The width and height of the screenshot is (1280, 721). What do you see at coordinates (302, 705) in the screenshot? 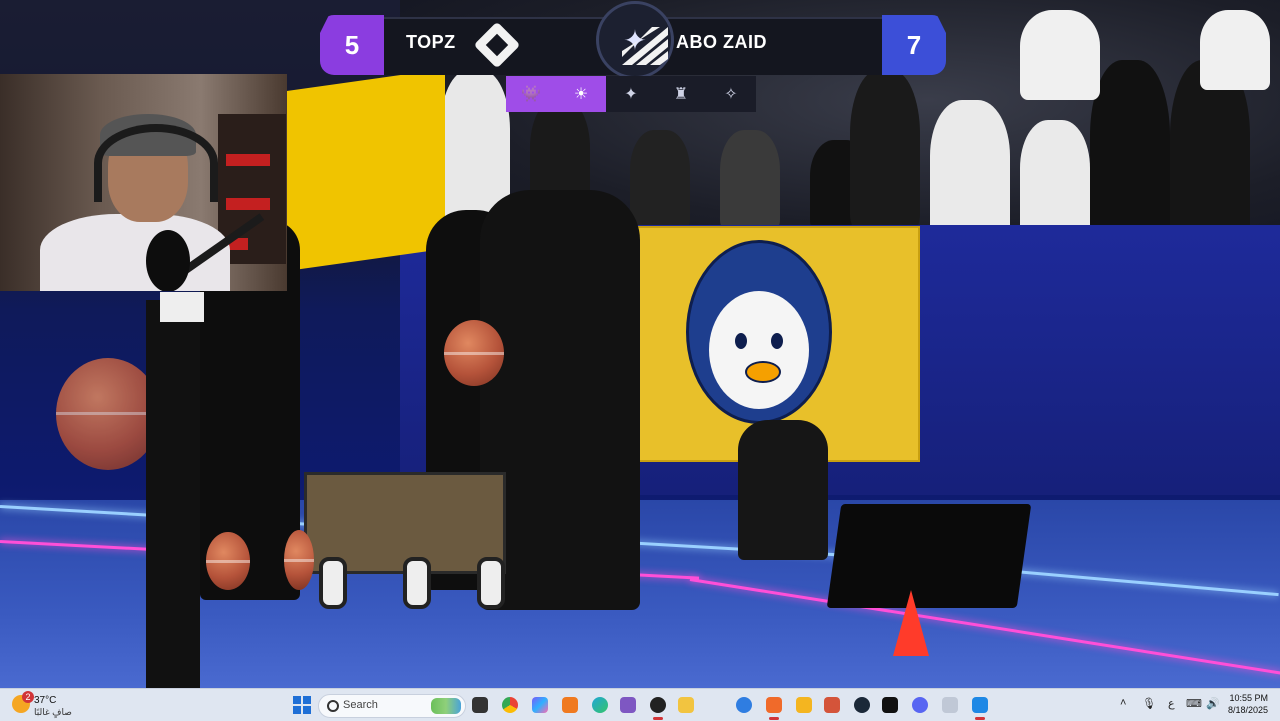
I see `start-button` at bounding box center [302, 705].